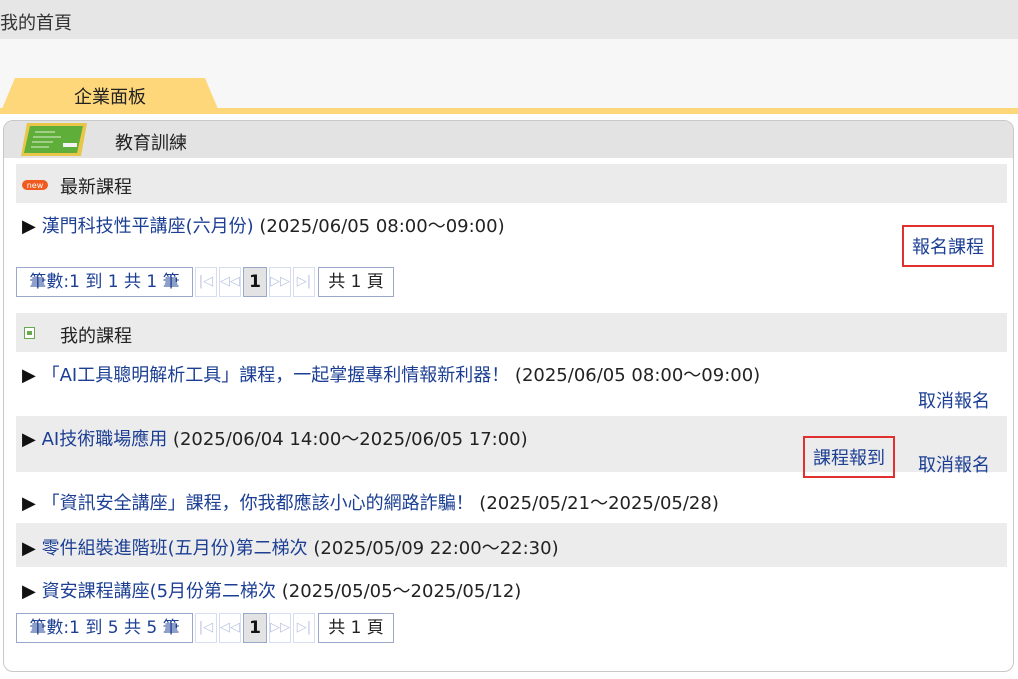  What do you see at coordinates (110, 97) in the screenshot?
I see `tab-label: 企業面板` at bounding box center [110, 97].